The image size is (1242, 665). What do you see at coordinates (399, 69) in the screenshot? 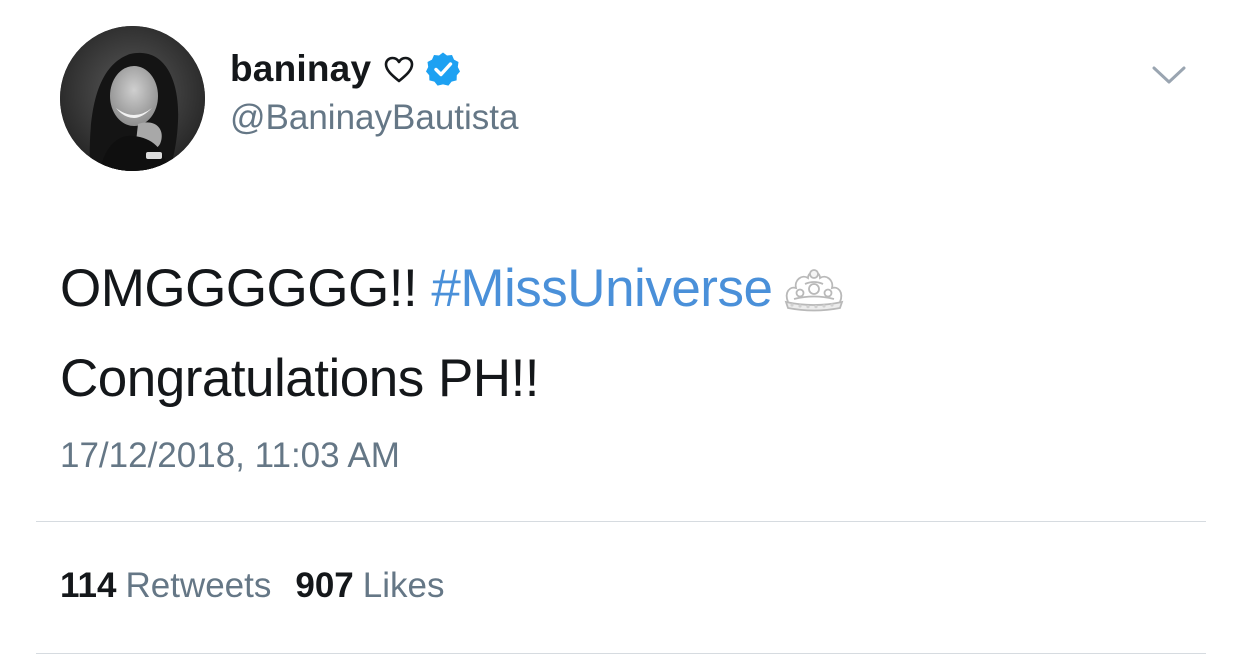
I see `heart-outline-icon` at bounding box center [399, 69].